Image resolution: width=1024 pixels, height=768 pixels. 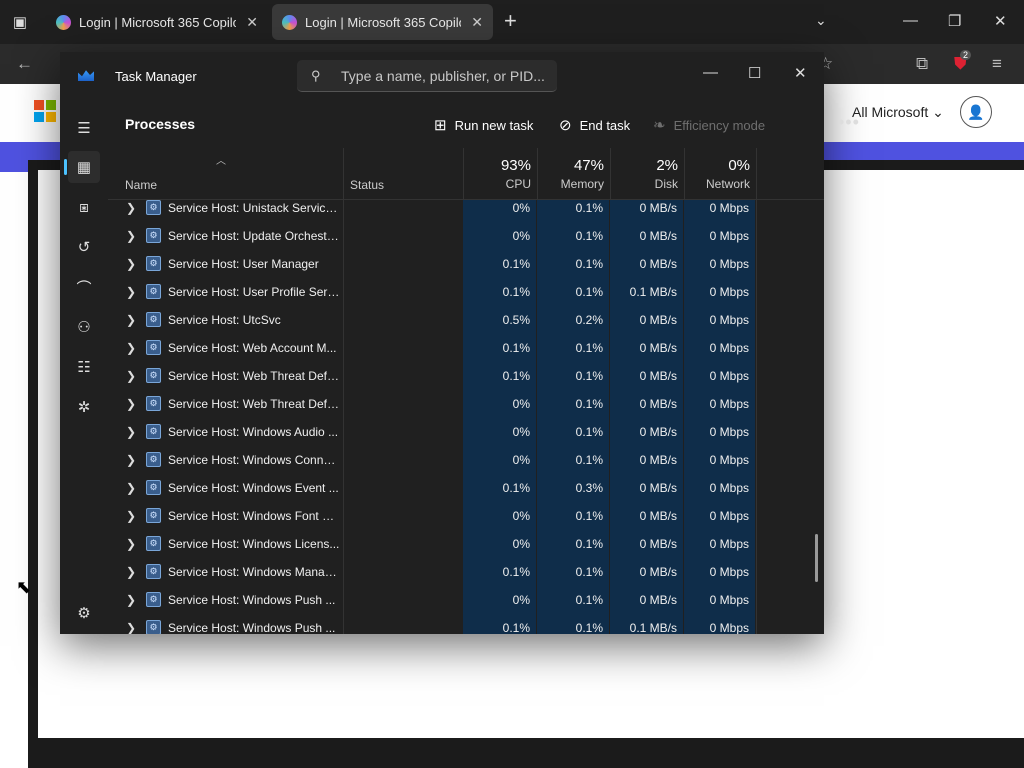 I want to click on memory-label: Memory, so click(x=582, y=184).